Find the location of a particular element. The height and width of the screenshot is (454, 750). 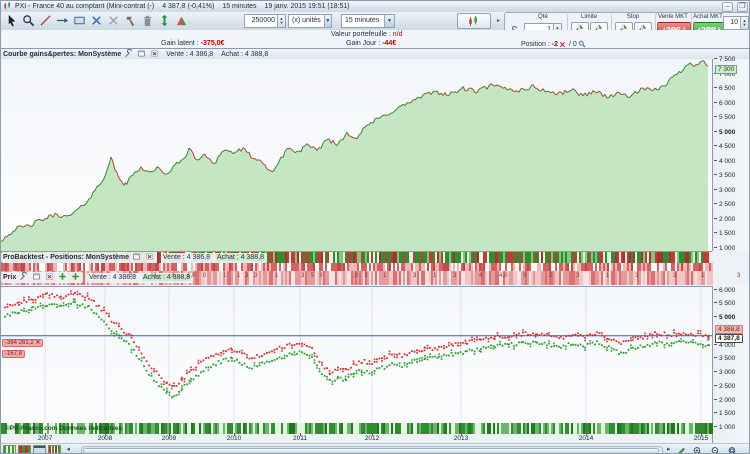

y-tick-label: 6 500 is located at coordinates (724, 88).